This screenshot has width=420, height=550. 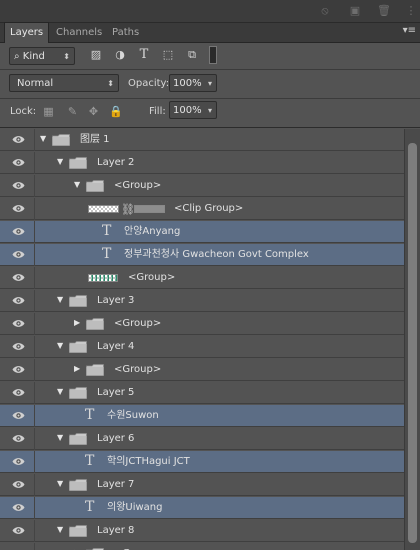 What do you see at coordinates (96, 55) in the screenshot?
I see `pixel-layer-filter-icon: ▨` at bounding box center [96, 55].